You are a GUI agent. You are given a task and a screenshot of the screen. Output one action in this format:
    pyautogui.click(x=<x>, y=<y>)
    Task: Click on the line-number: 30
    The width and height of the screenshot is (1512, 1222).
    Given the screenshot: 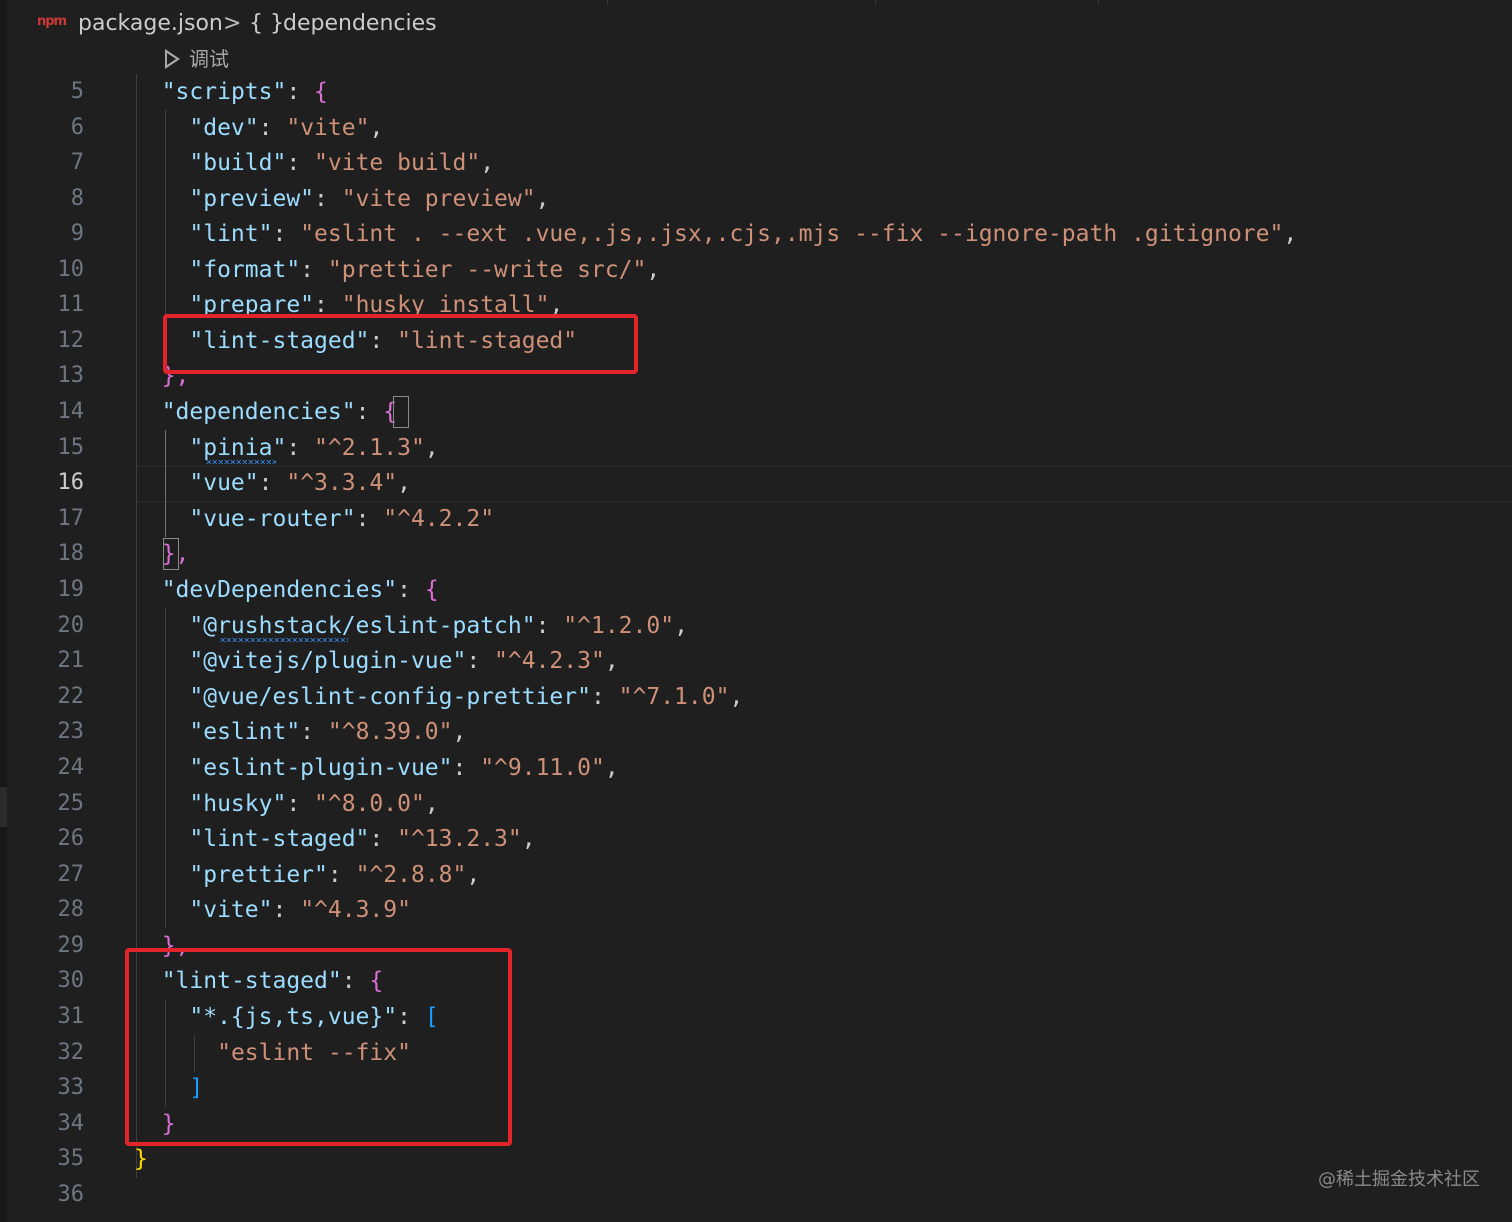 What is the action you would take?
    pyautogui.click(x=44, y=981)
    